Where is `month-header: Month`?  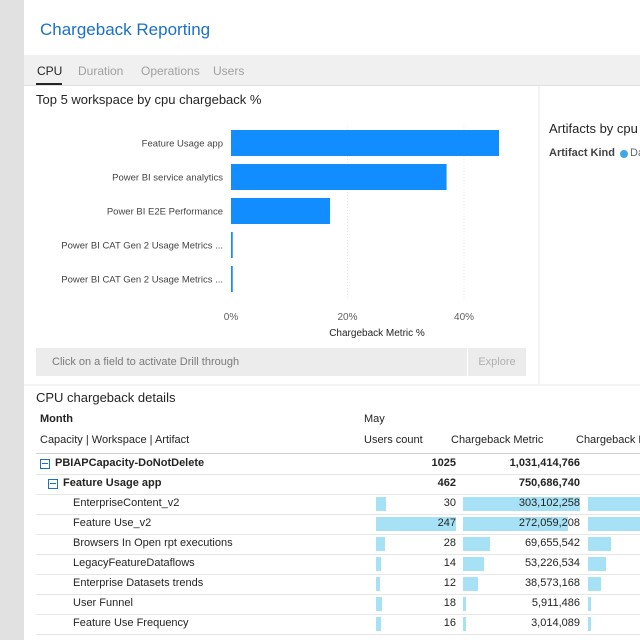
month-header: Month is located at coordinates (56, 419).